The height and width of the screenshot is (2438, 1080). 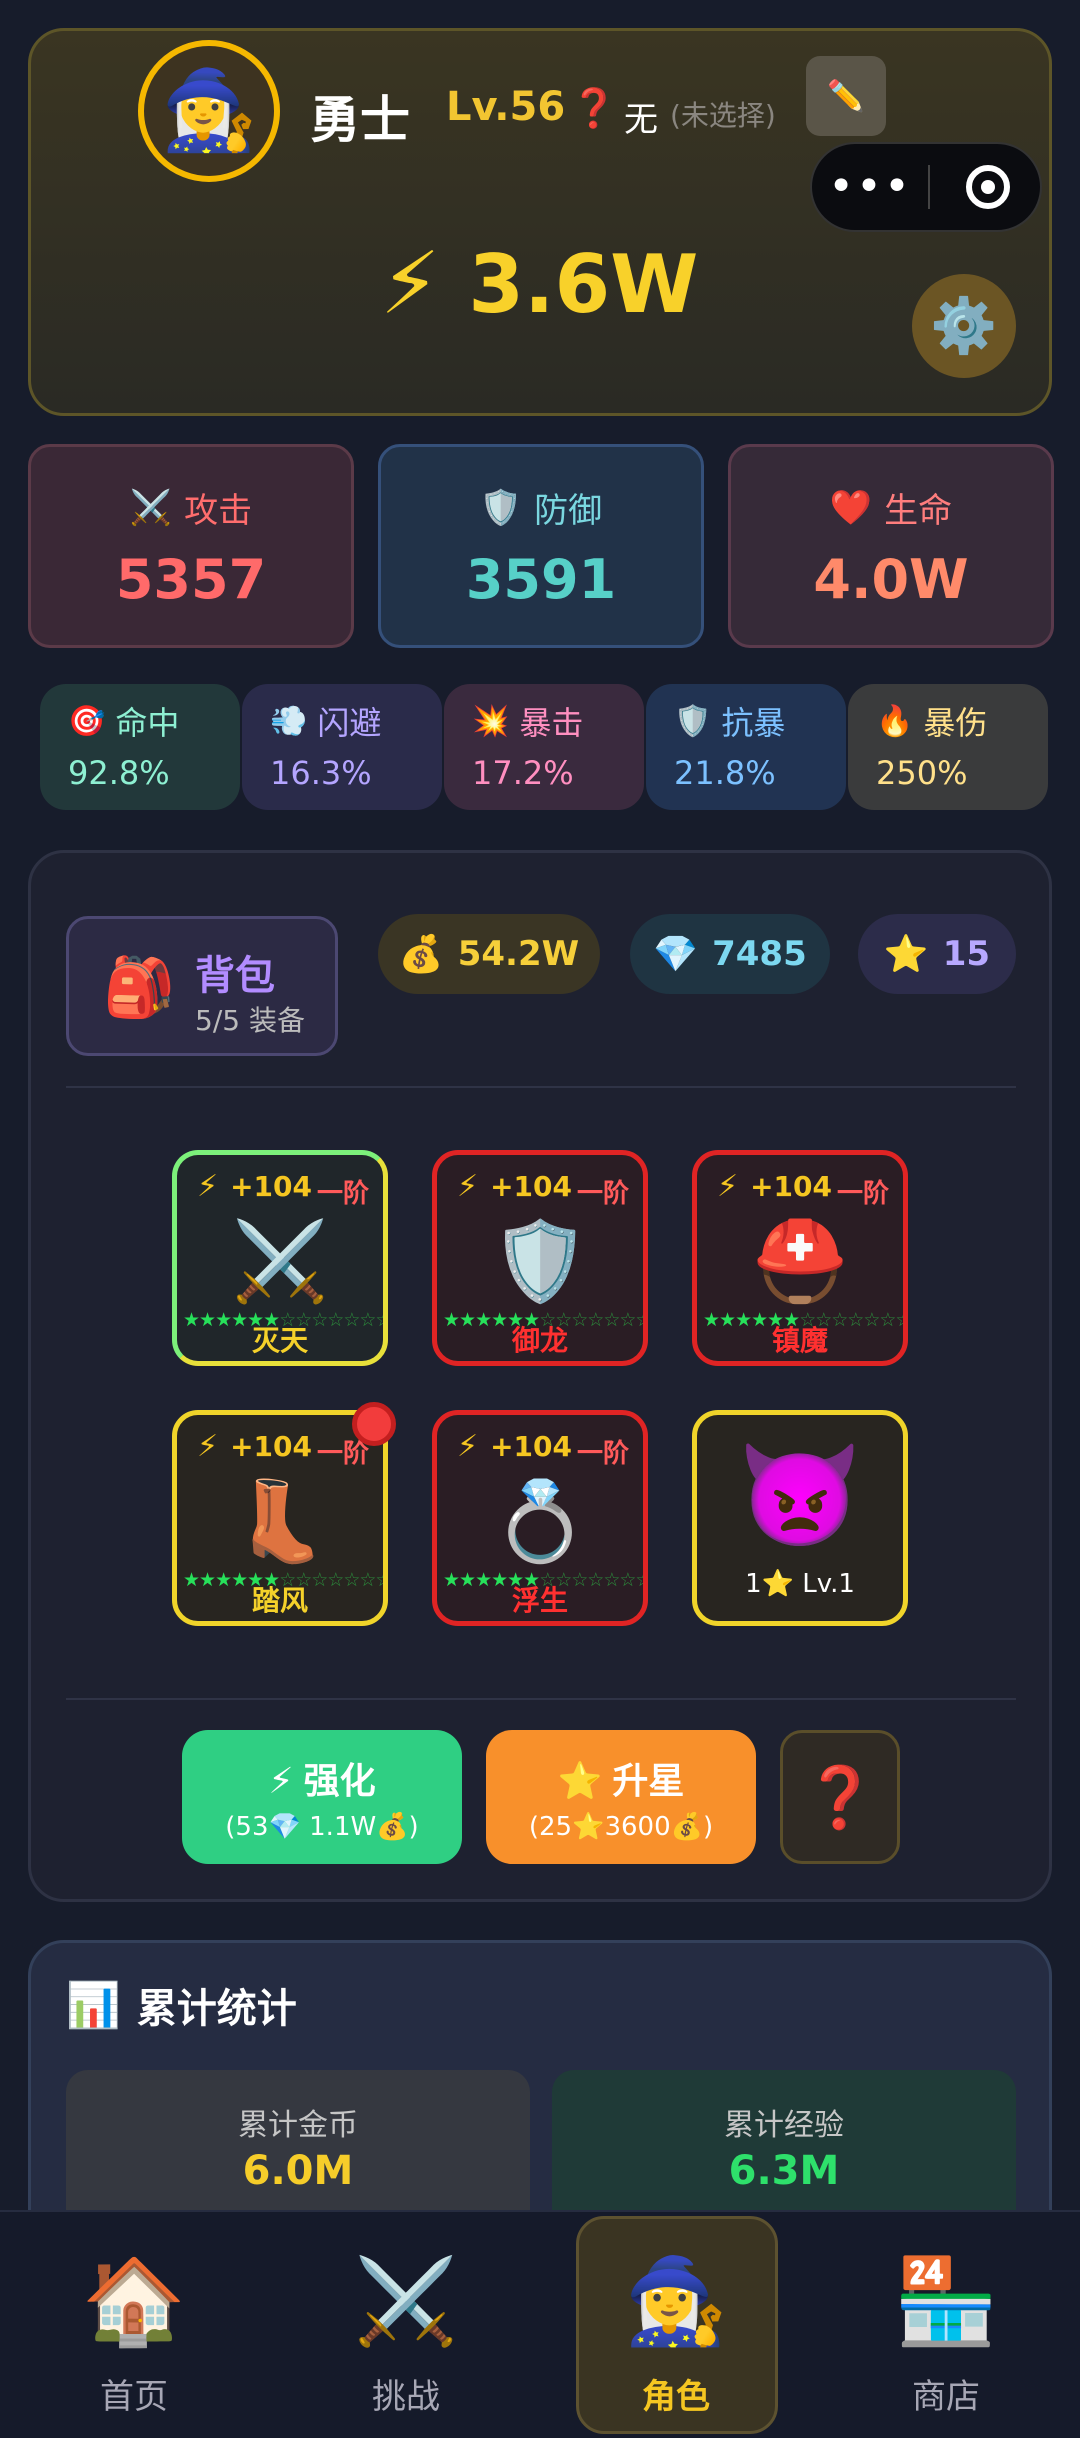 I want to click on nav-home: 🏠 首页, so click(x=134, y=2329).